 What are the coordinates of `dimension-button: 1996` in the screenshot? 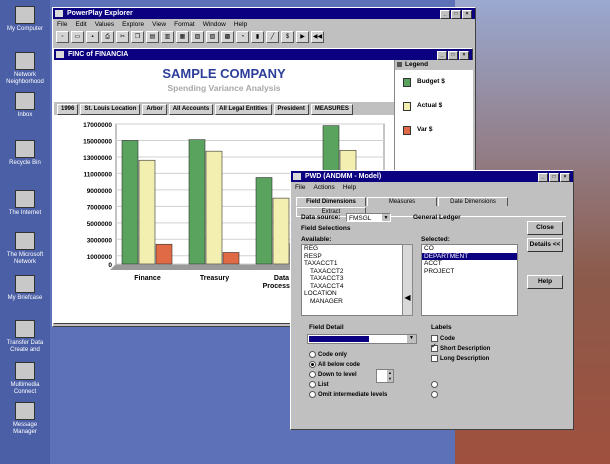 It's located at (68, 109).